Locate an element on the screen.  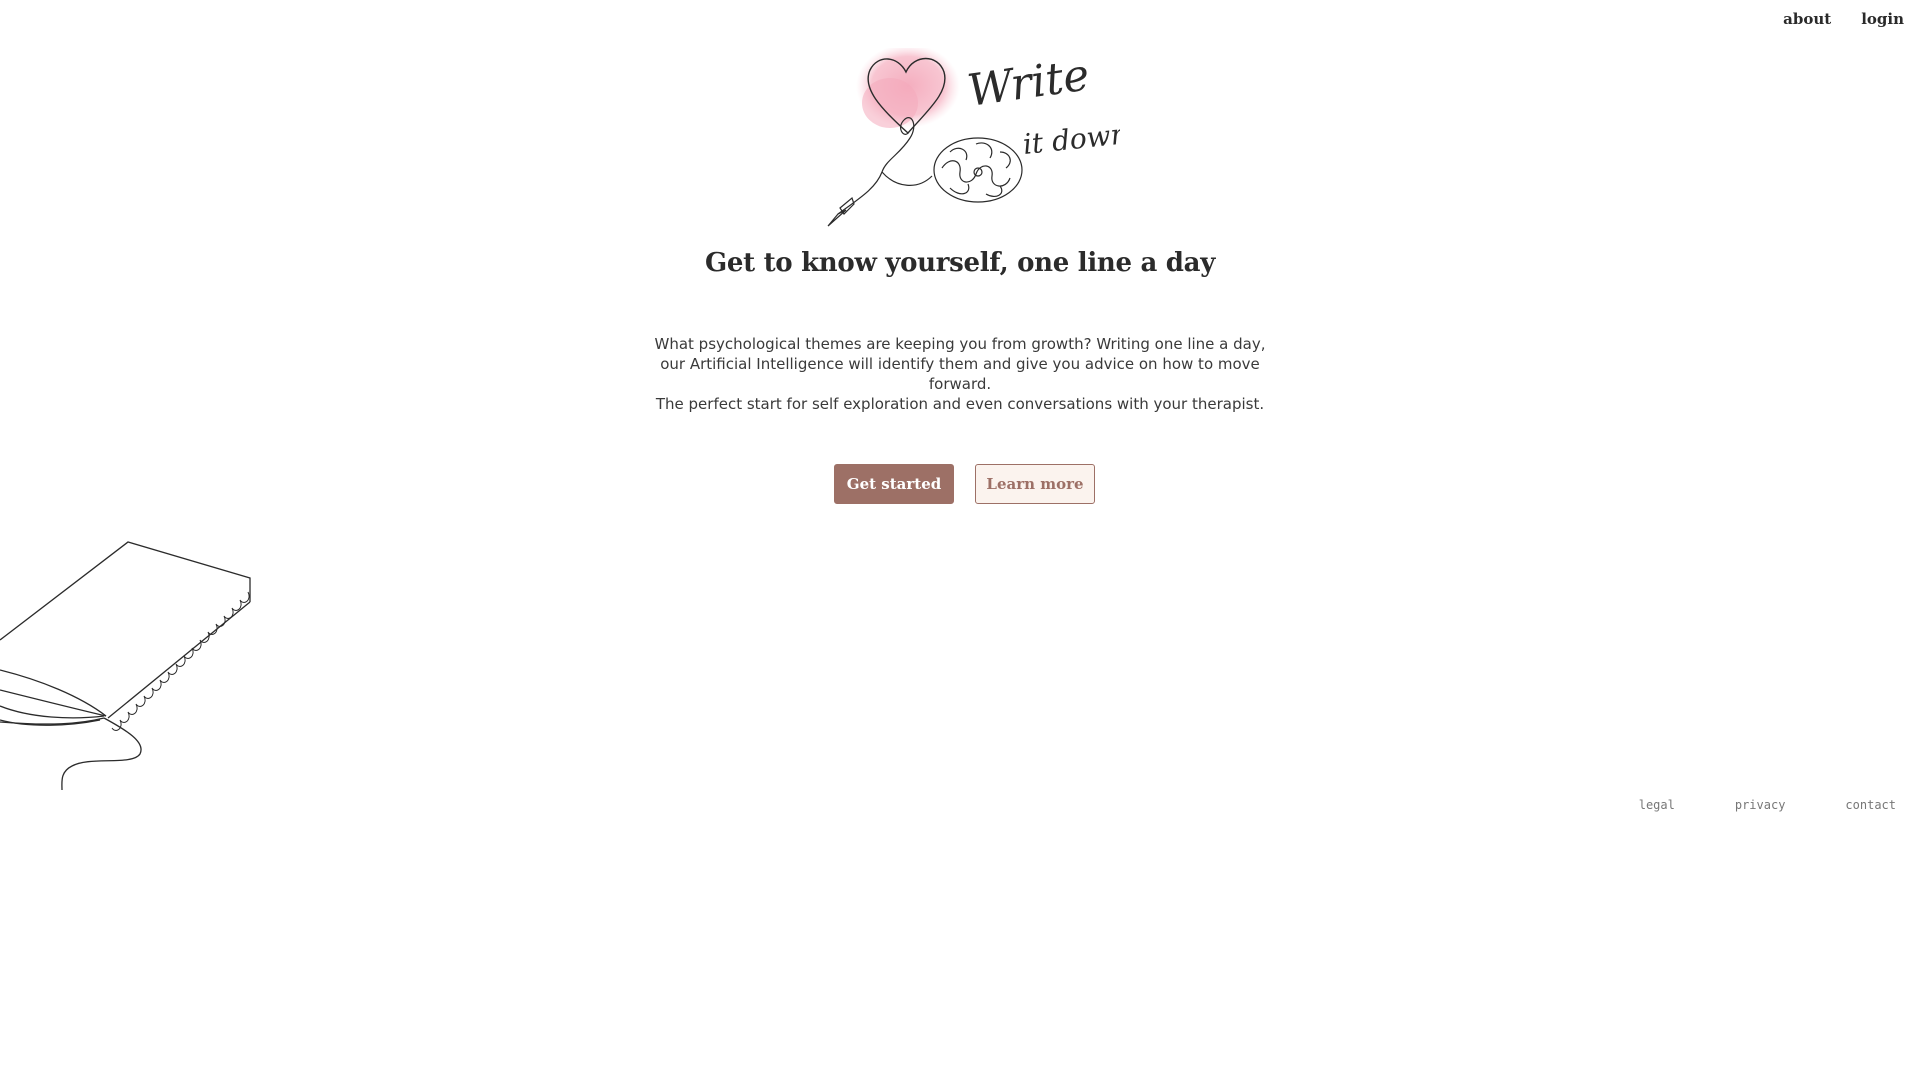
notebook-illustration is located at coordinates (125, 665).